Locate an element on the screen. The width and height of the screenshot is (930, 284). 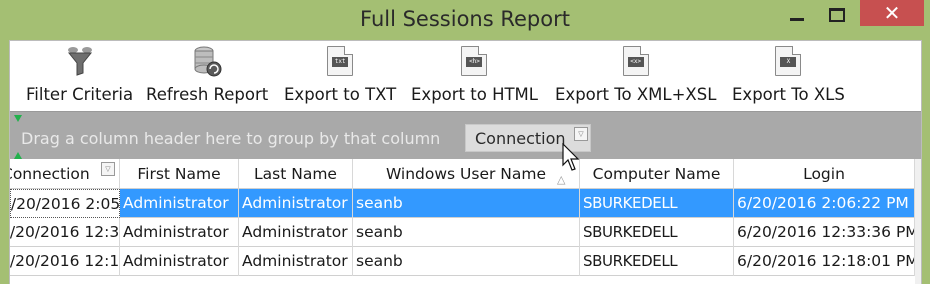
title-bar: Full Sessions Report ✕ is located at coordinates (465, 19).